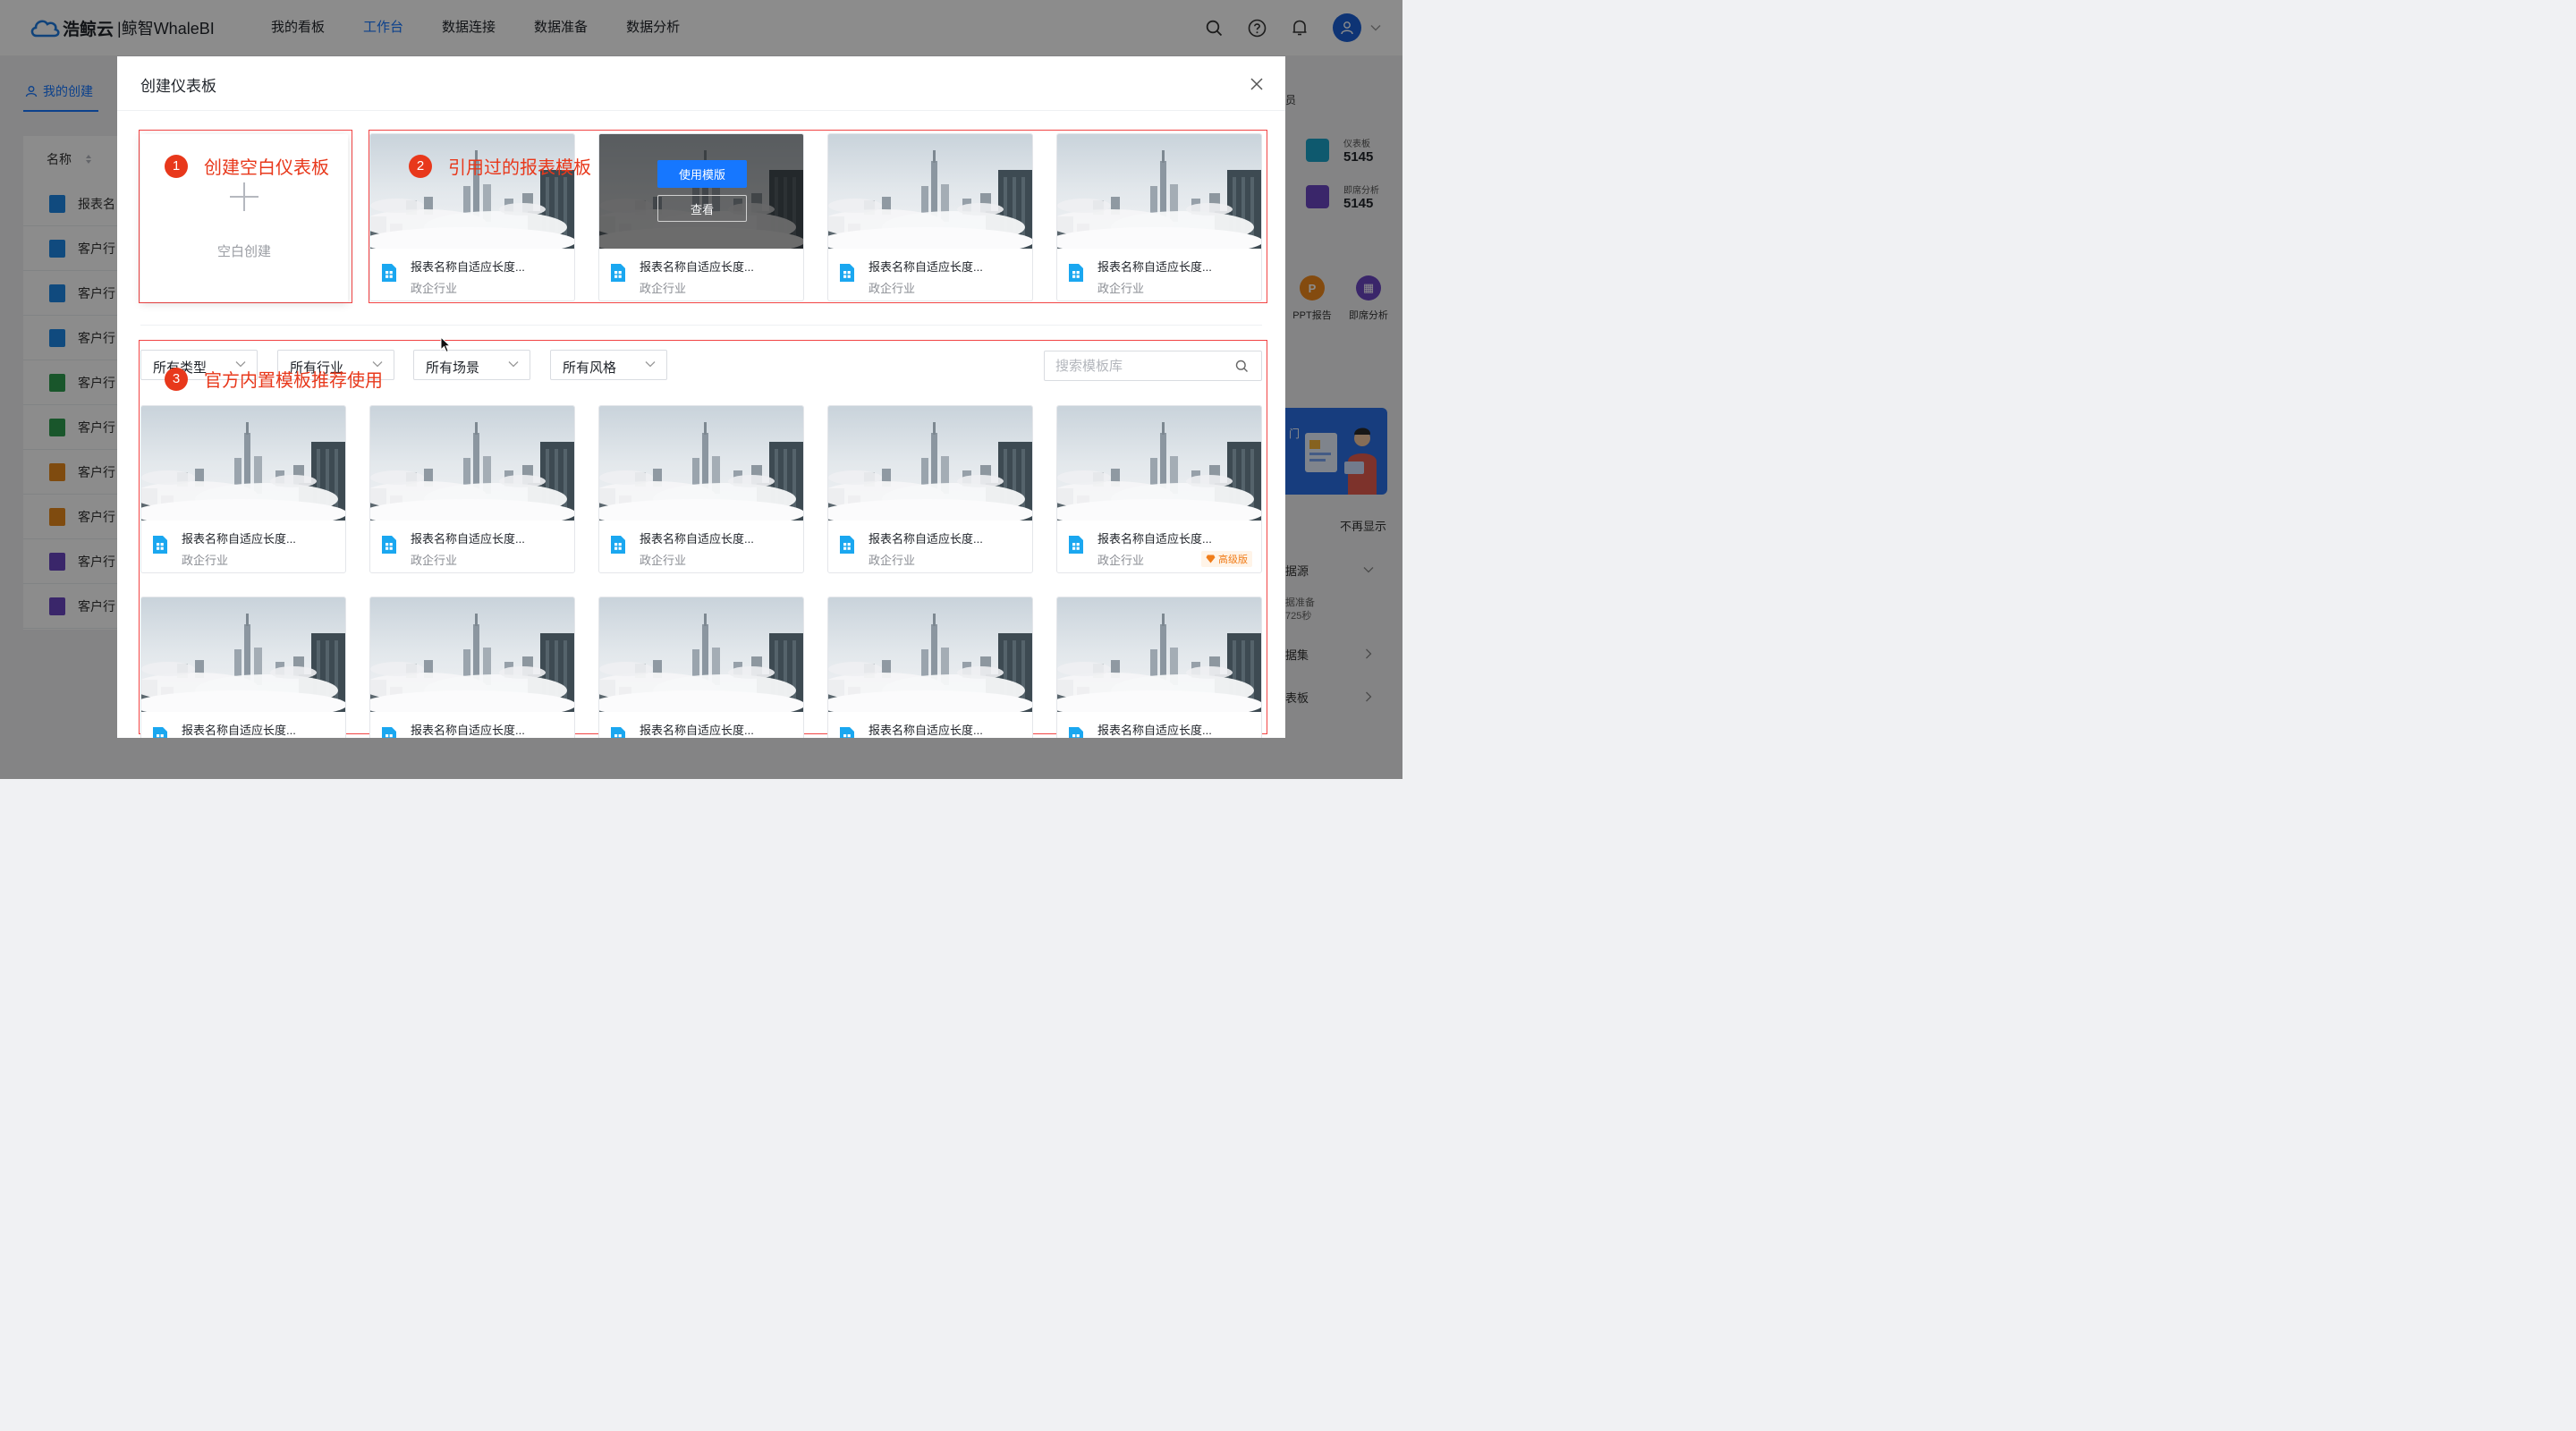 This screenshot has height=1431, width=2576. Describe the element at coordinates (243, 252) in the screenshot. I see `blank-create-label: 空白创建` at that location.